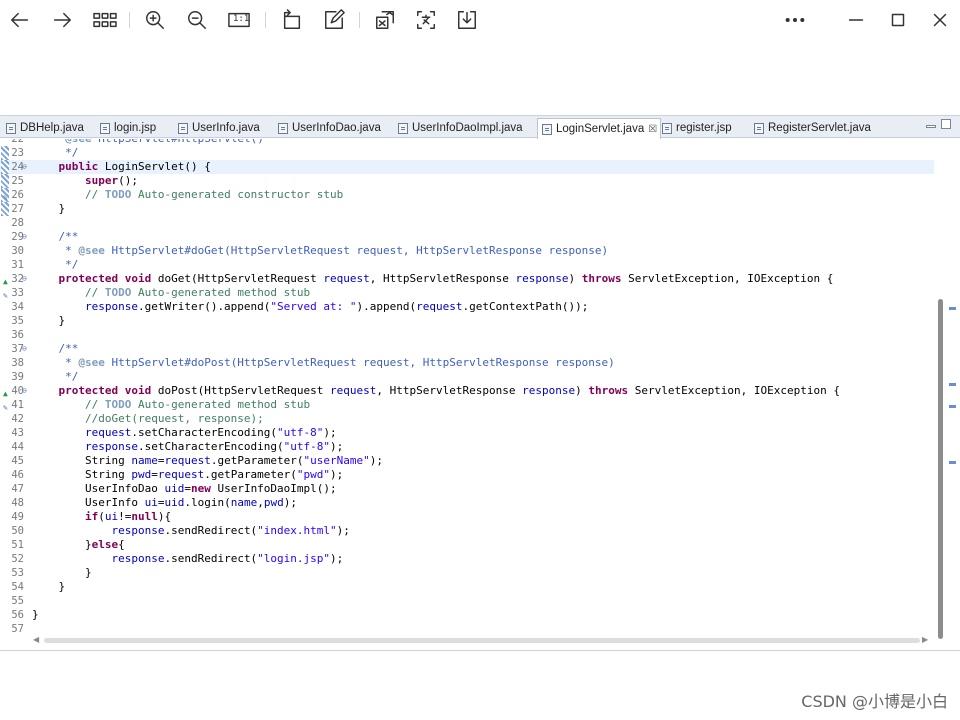  Describe the element at coordinates (197, 20) in the screenshot. I see `zoom-out-icon` at that location.